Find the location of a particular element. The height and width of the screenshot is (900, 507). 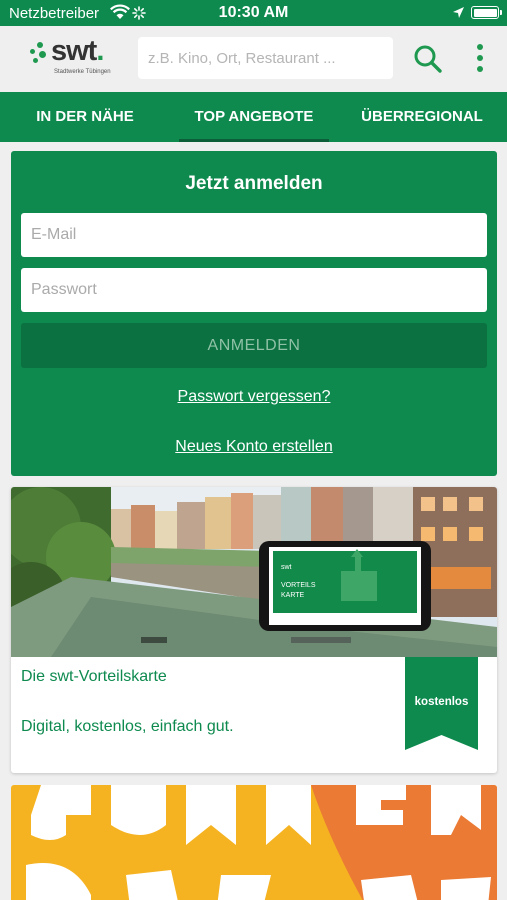

card-text-line2: KARTE is located at coordinates (293, 595).